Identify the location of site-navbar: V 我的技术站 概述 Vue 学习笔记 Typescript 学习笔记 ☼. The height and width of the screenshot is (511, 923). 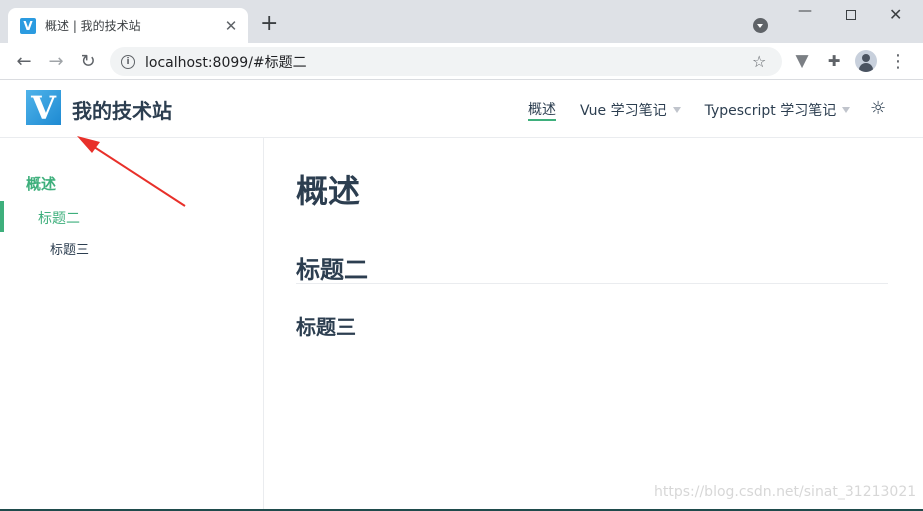
(461, 109).